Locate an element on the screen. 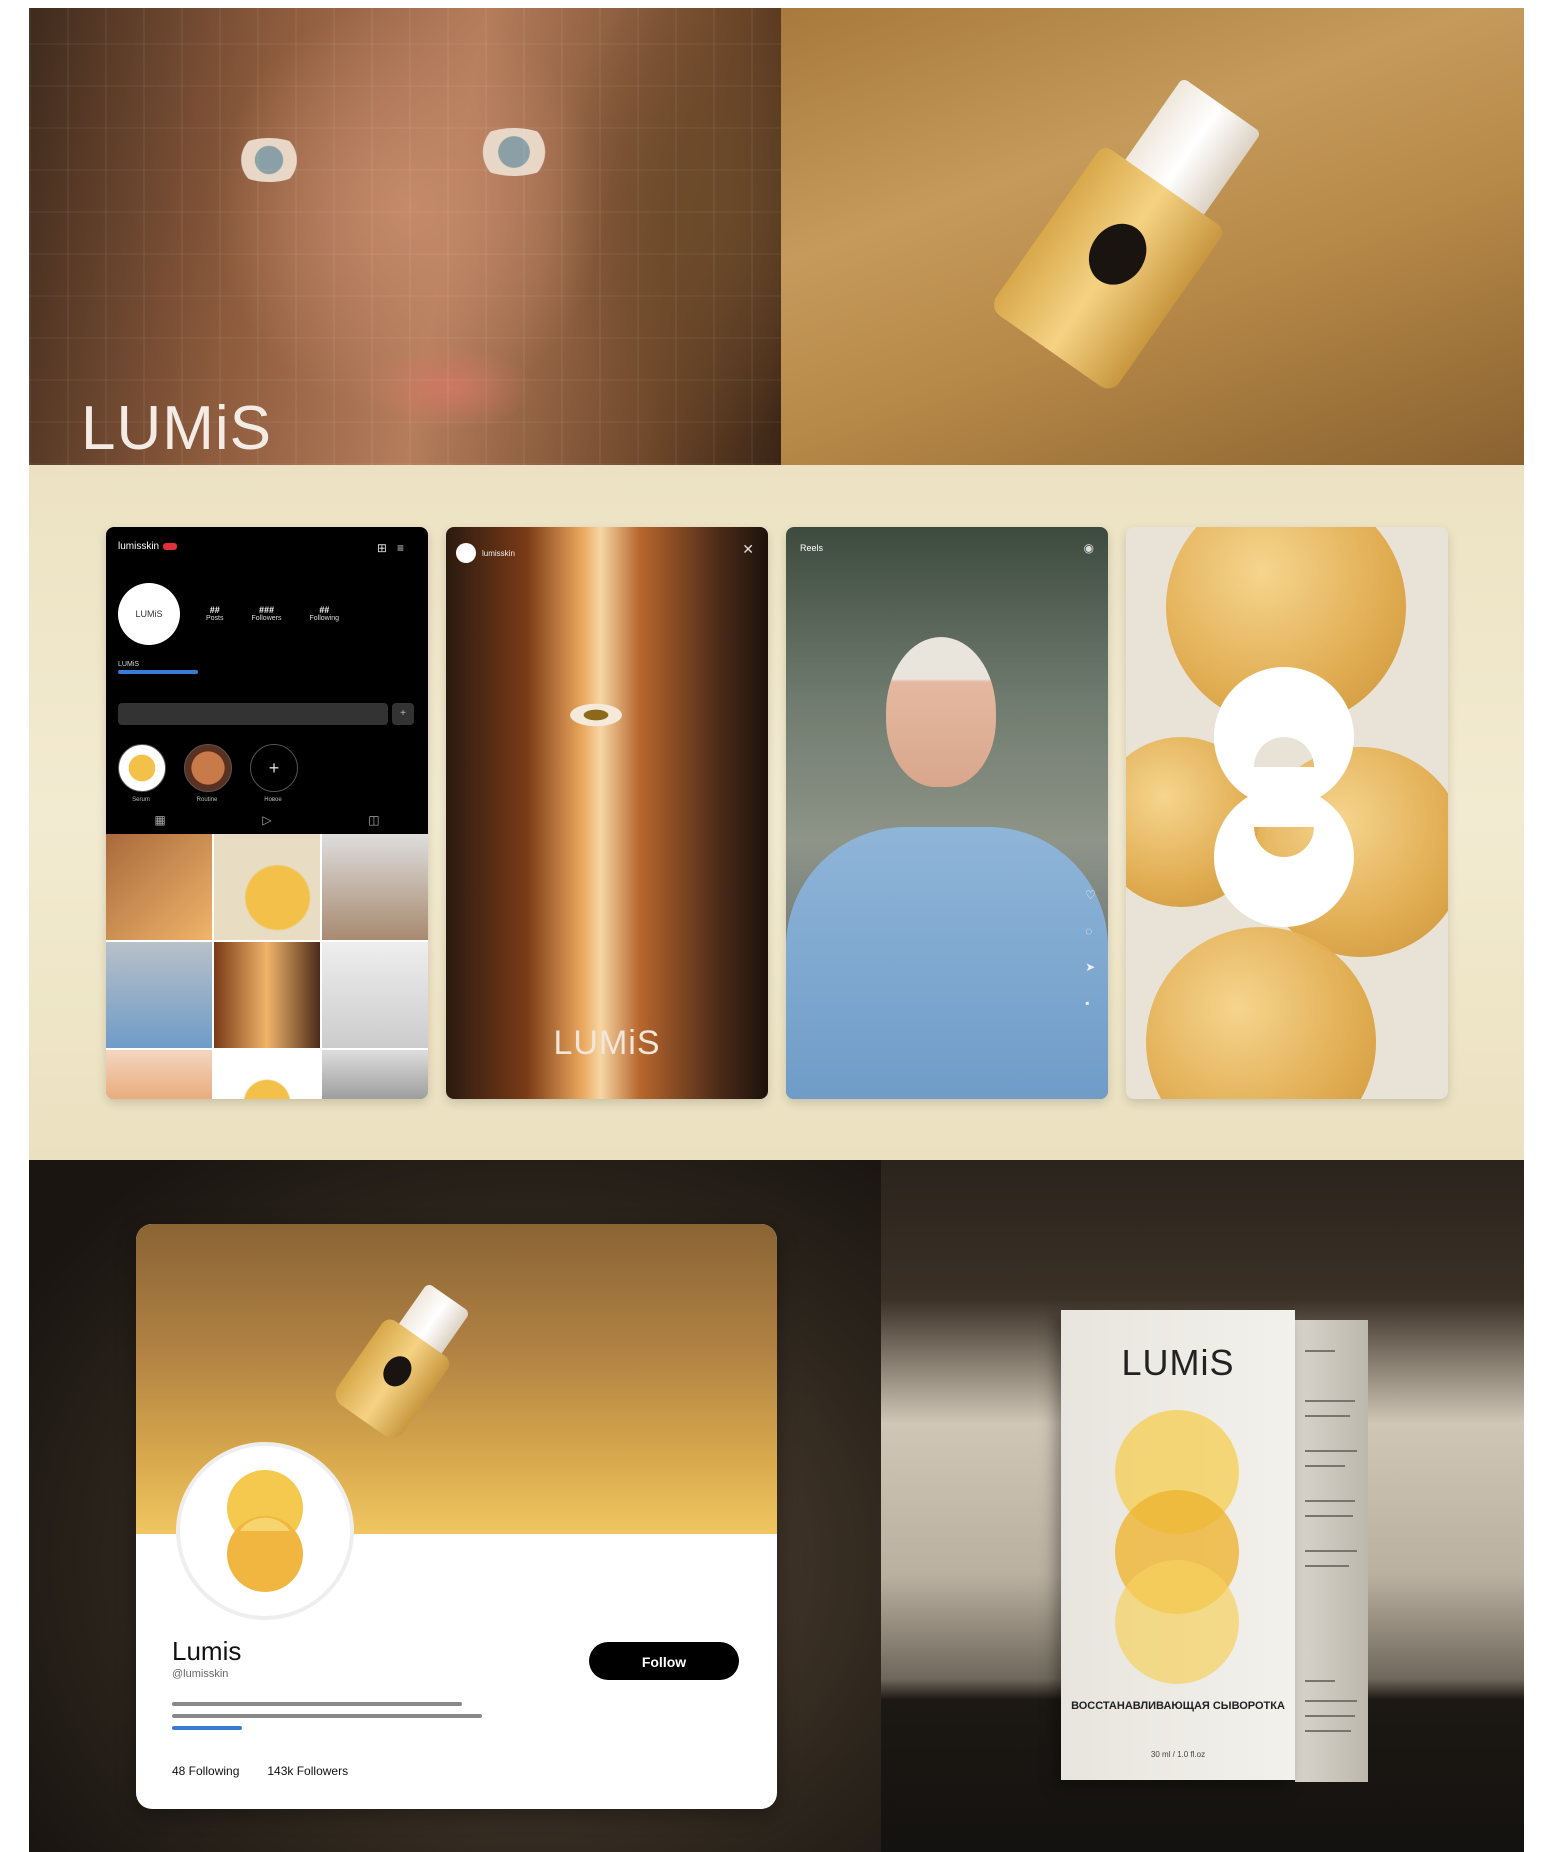 Image resolution: width=1553 pixels, height=1852 pixels. story-username: lumisskin is located at coordinates (498, 553).